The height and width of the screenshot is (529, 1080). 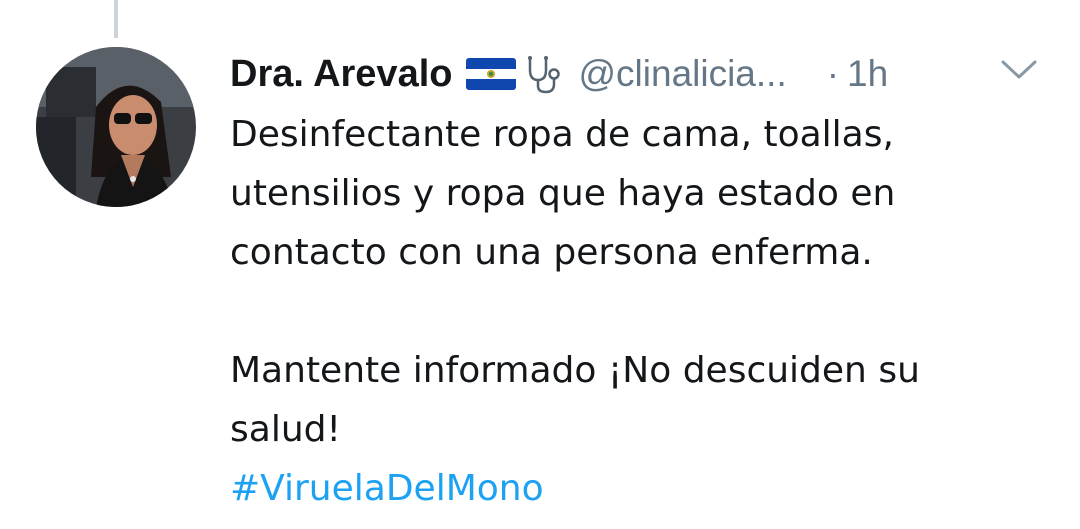 What do you see at coordinates (491, 74) in the screenshot?
I see `el-salvador-flag-icon` at bounding box center [491, 74].